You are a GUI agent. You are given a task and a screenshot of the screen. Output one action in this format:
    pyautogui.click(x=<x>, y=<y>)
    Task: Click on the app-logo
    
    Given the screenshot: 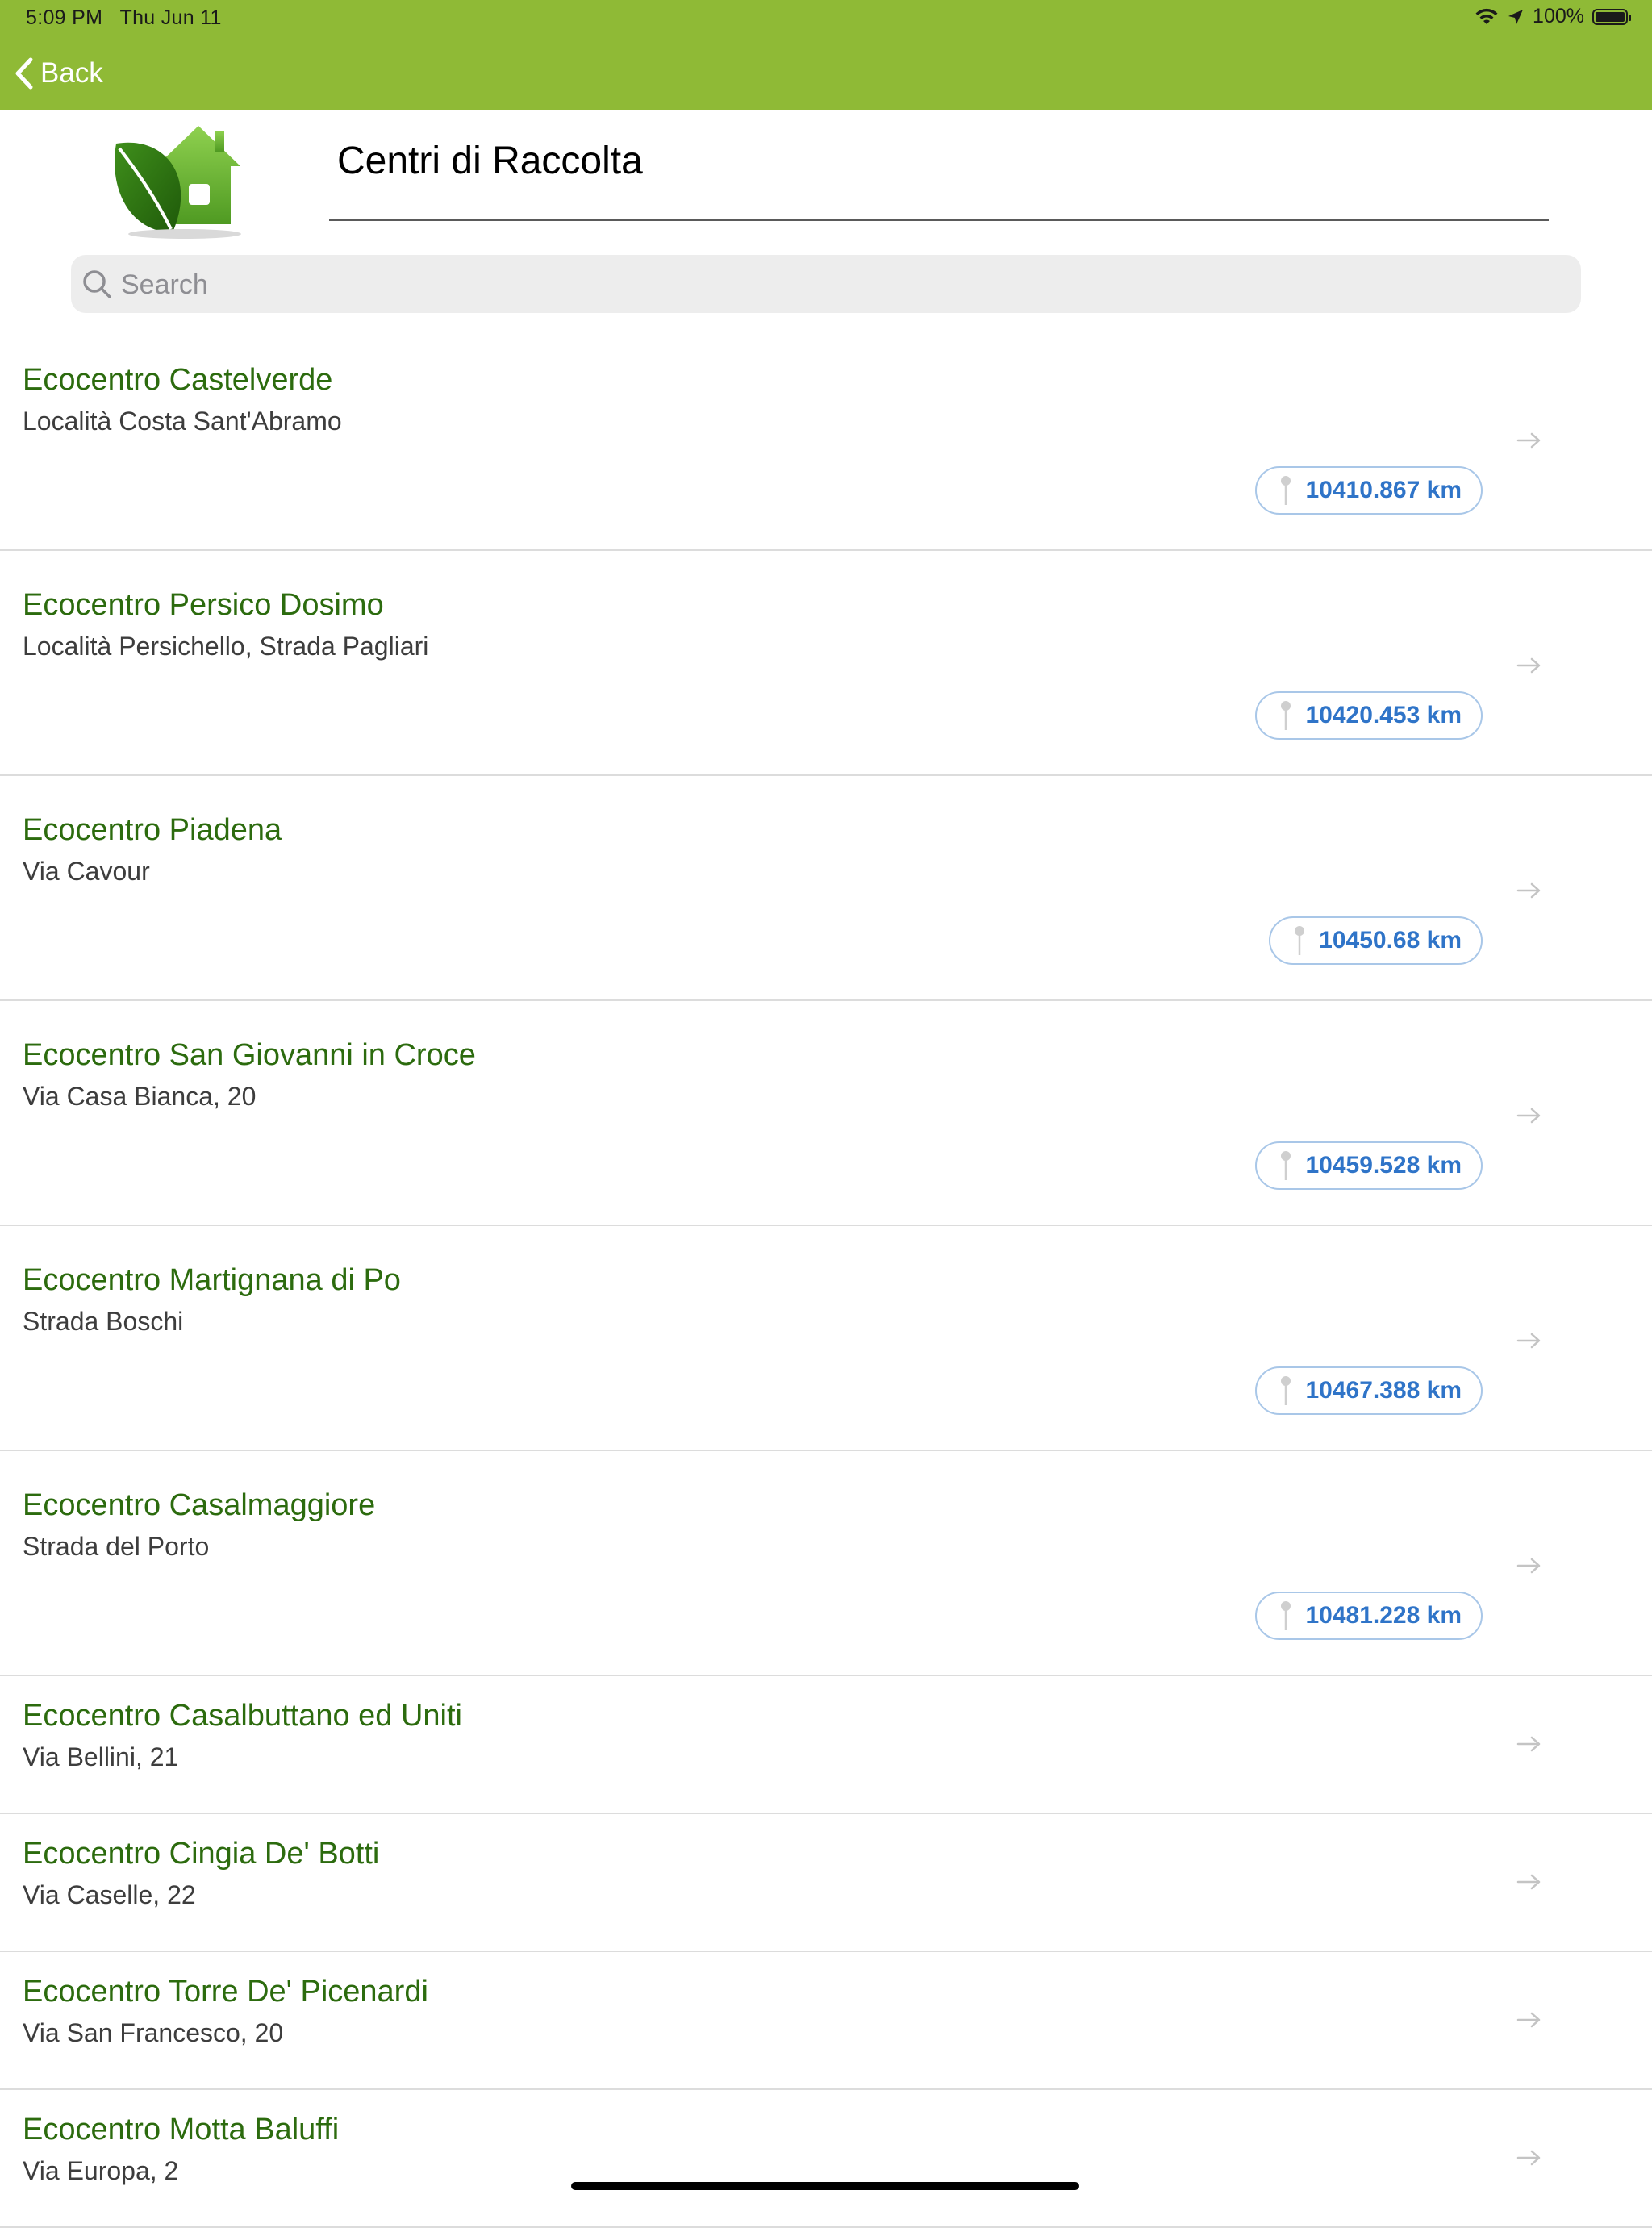 What is the action you would take?
    pyautogui.click(x=178, y=182)
    